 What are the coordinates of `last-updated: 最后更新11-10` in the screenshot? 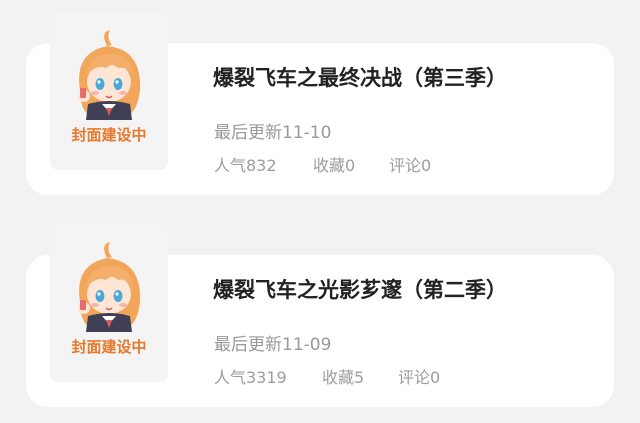 It's located at (273, 133).